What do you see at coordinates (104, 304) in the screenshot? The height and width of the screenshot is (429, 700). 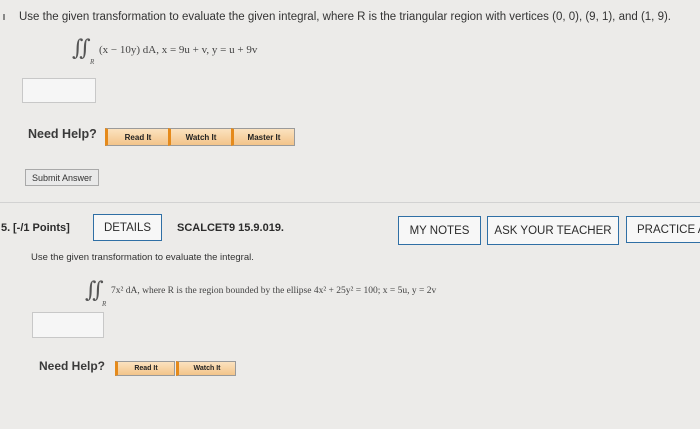 I see `question-2-integral-region-label: R` at bounding box center [104, 304].